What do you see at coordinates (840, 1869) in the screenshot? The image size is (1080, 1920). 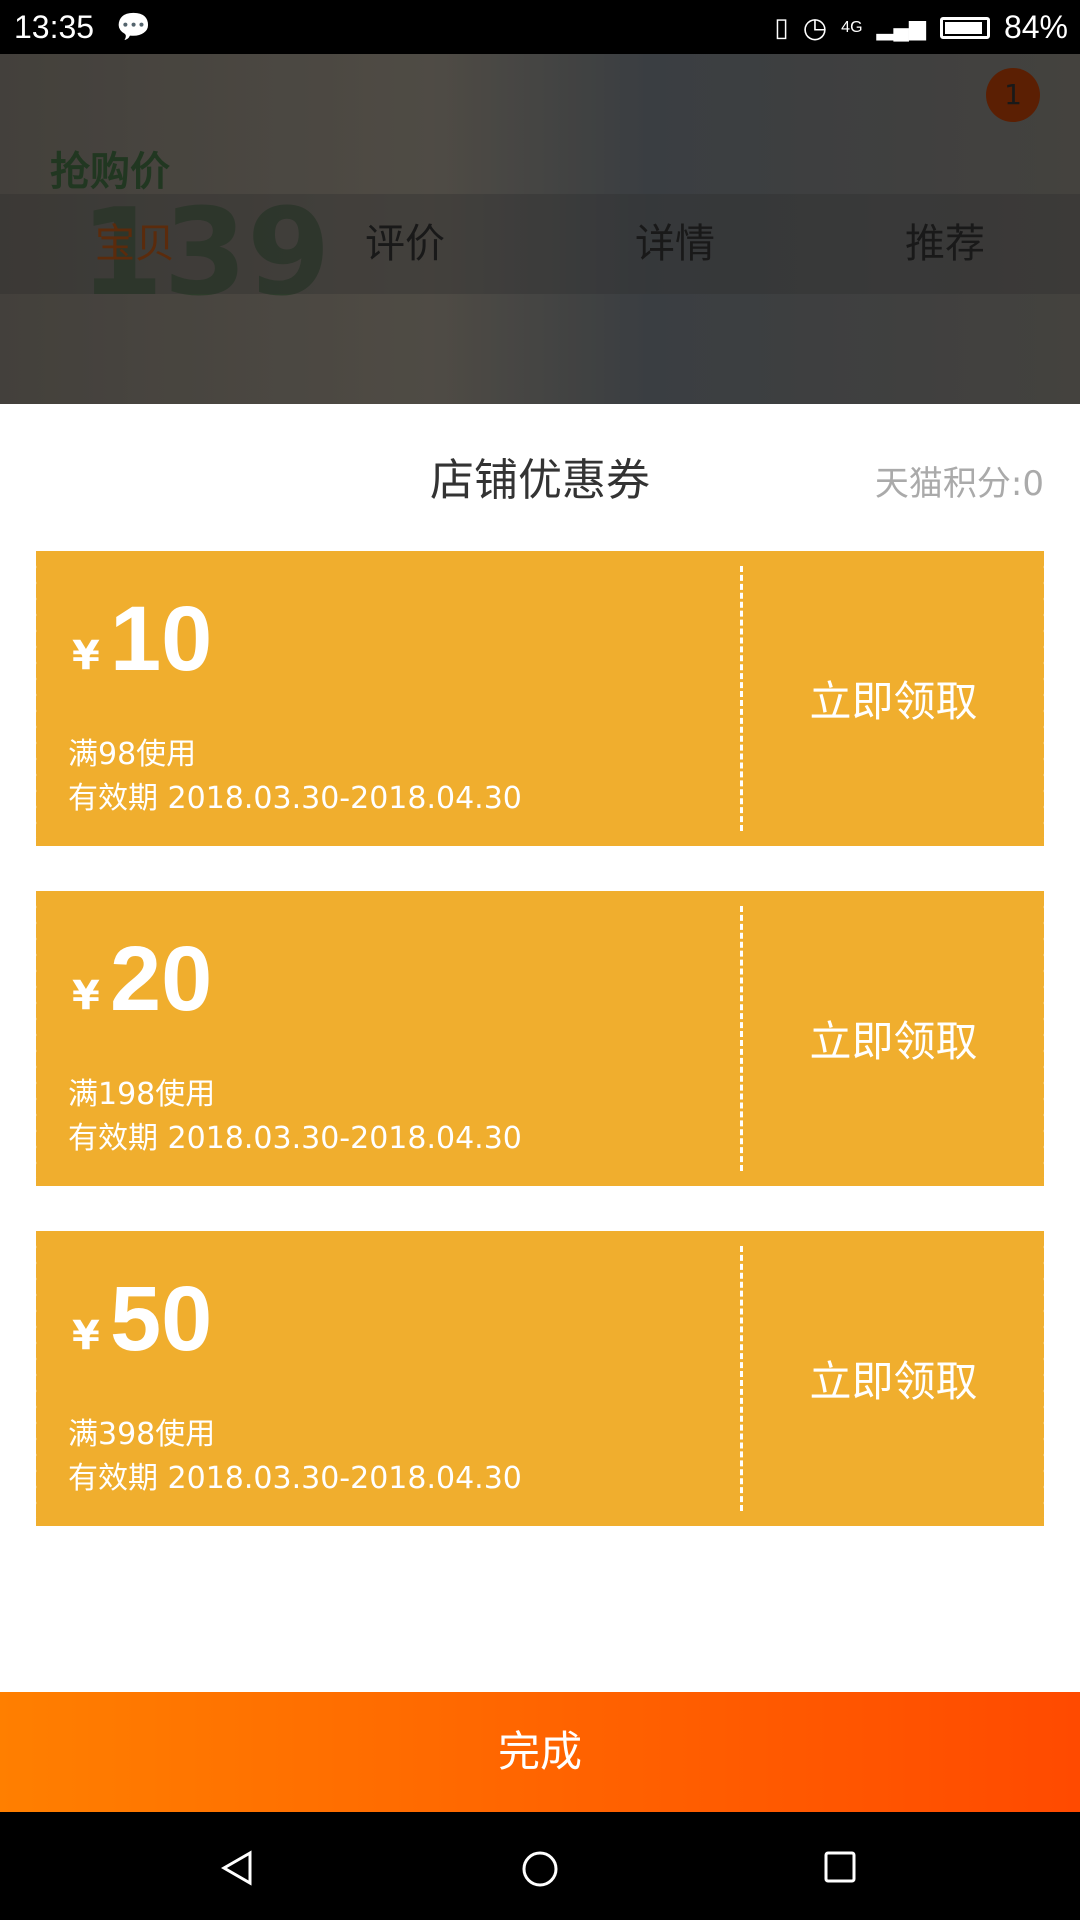 I see `recents-icon` at bounding box center [840, 1869].